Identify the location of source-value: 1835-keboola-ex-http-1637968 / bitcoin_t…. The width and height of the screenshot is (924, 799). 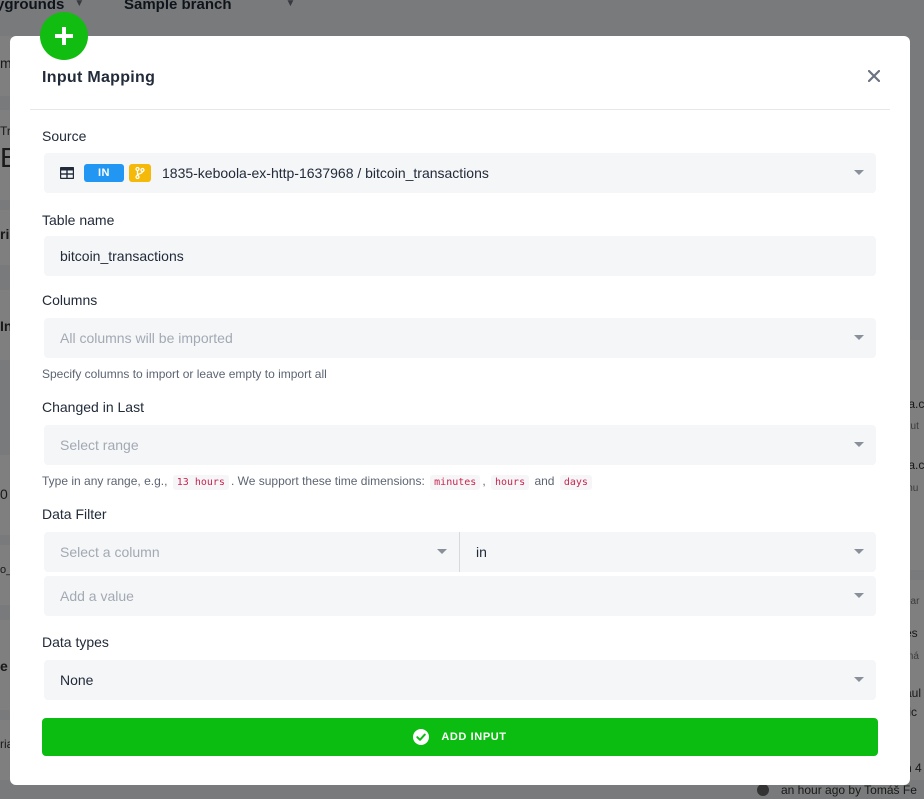
(325, 173).